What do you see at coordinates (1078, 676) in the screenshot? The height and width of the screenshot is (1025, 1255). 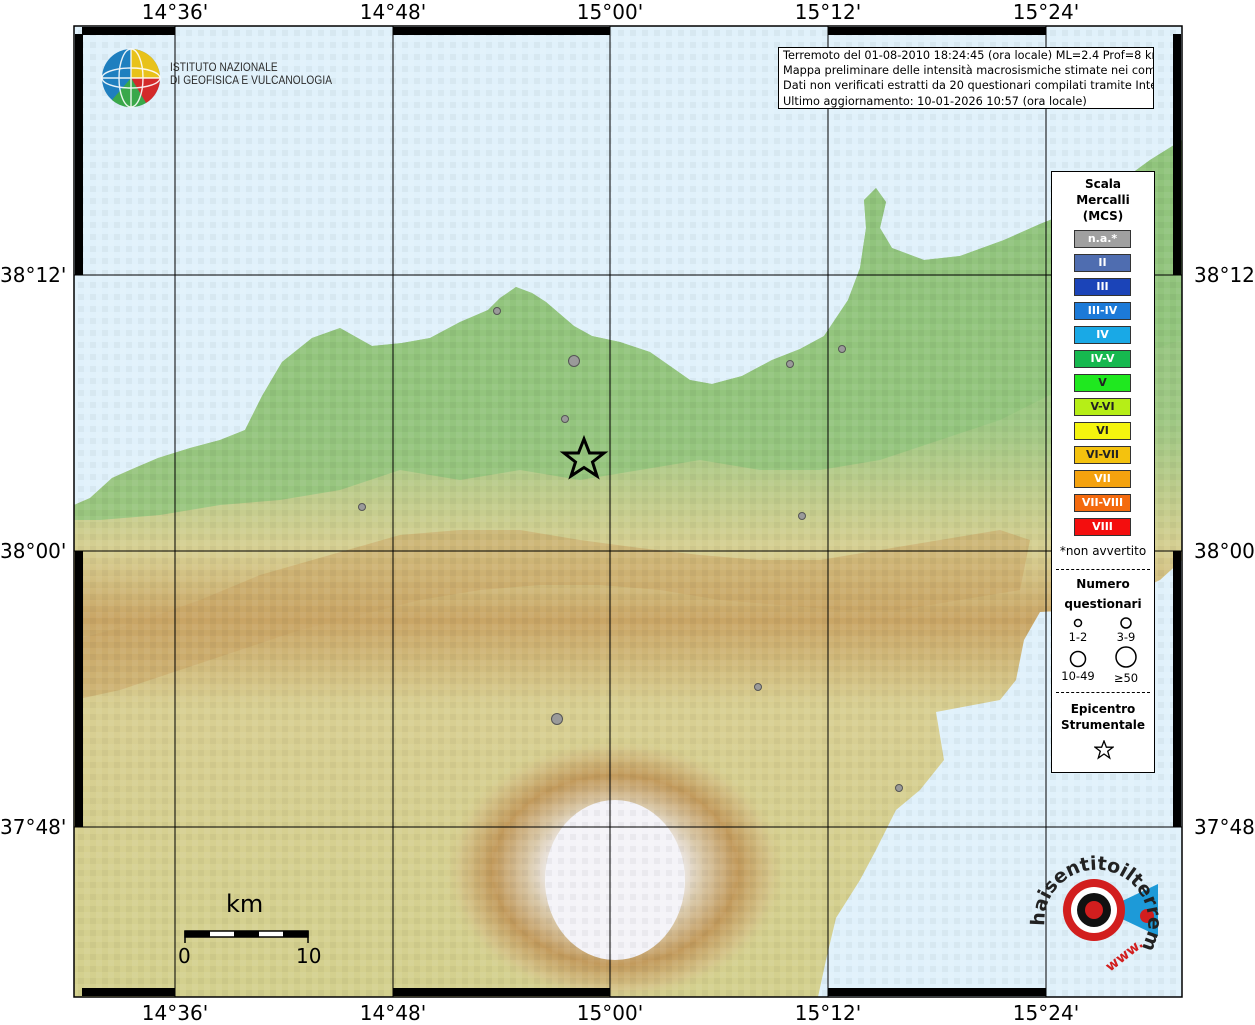 I see `count-size-label: 10-49` at bounding box center [1078, 676].